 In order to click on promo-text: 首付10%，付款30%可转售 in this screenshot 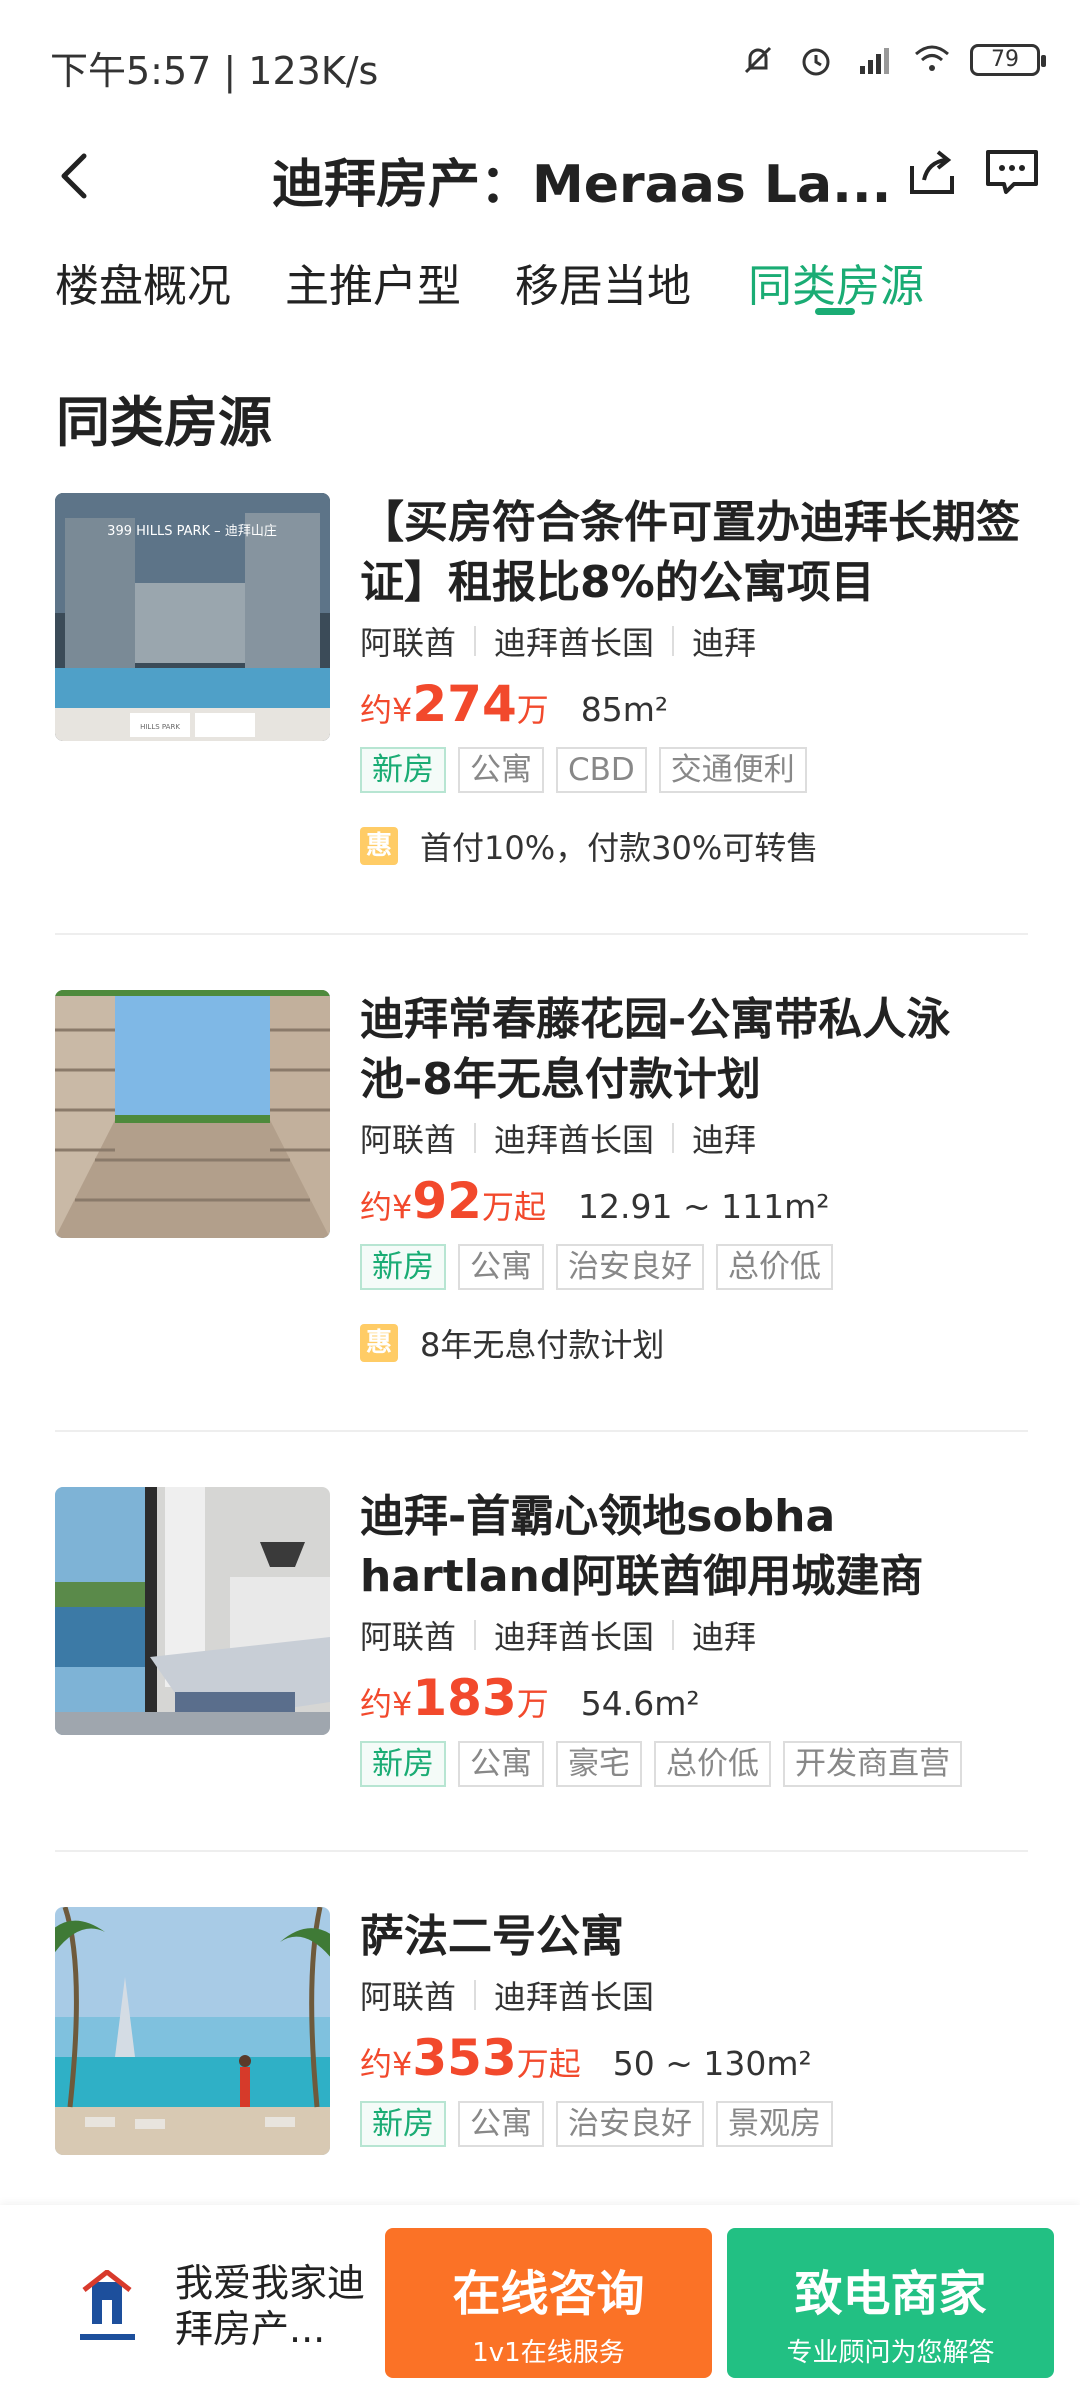, I will do `click(619, 848)`.